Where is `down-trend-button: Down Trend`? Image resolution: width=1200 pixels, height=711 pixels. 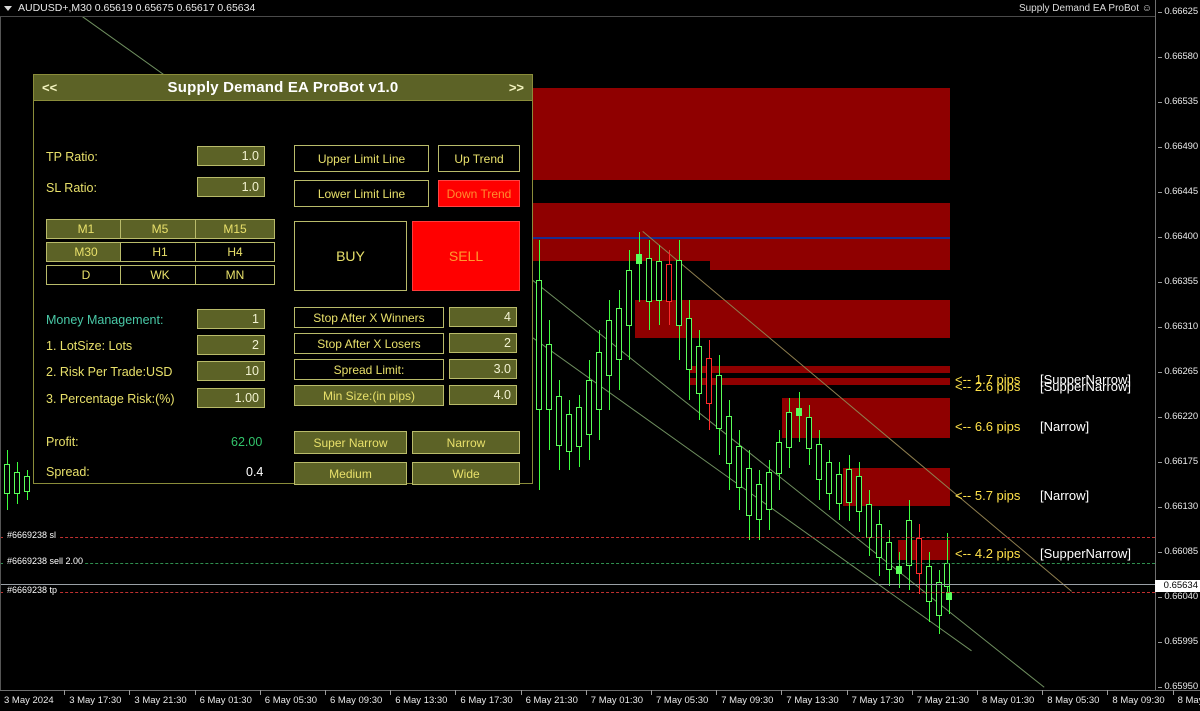
down-trend-button: Down Trend is located at coordinates (479, 193).